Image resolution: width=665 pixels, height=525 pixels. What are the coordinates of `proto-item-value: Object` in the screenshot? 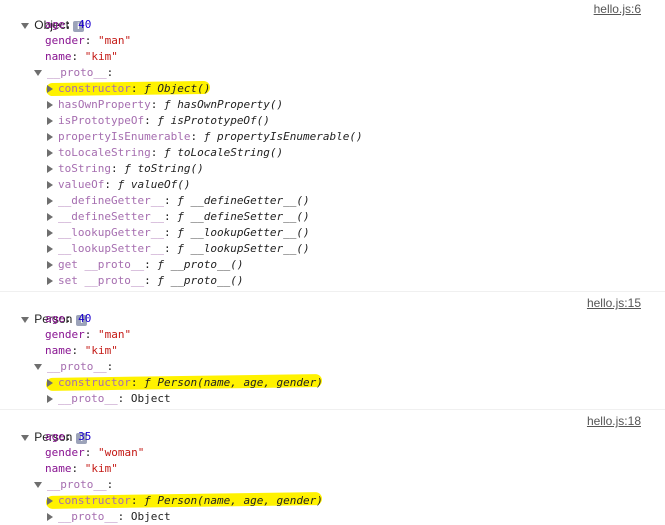 It's located at (150, 398).